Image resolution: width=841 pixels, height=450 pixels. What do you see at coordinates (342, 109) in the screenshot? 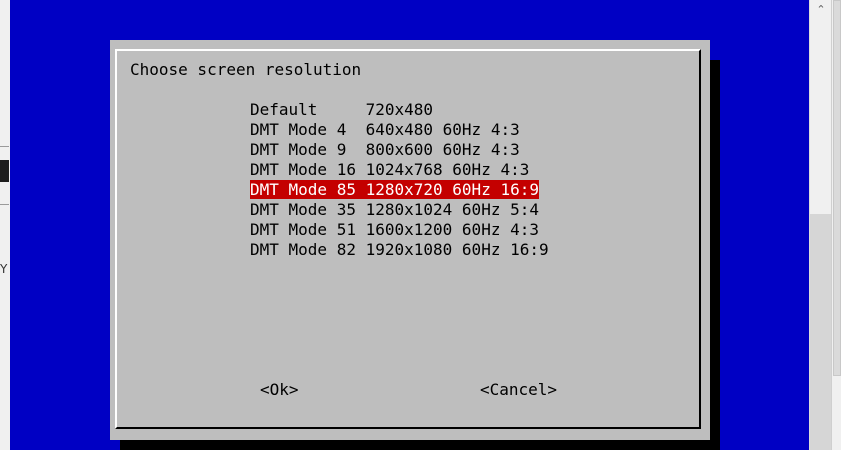
I see `menu-item-label: Default 720x480` at bounding box center [342, 109].